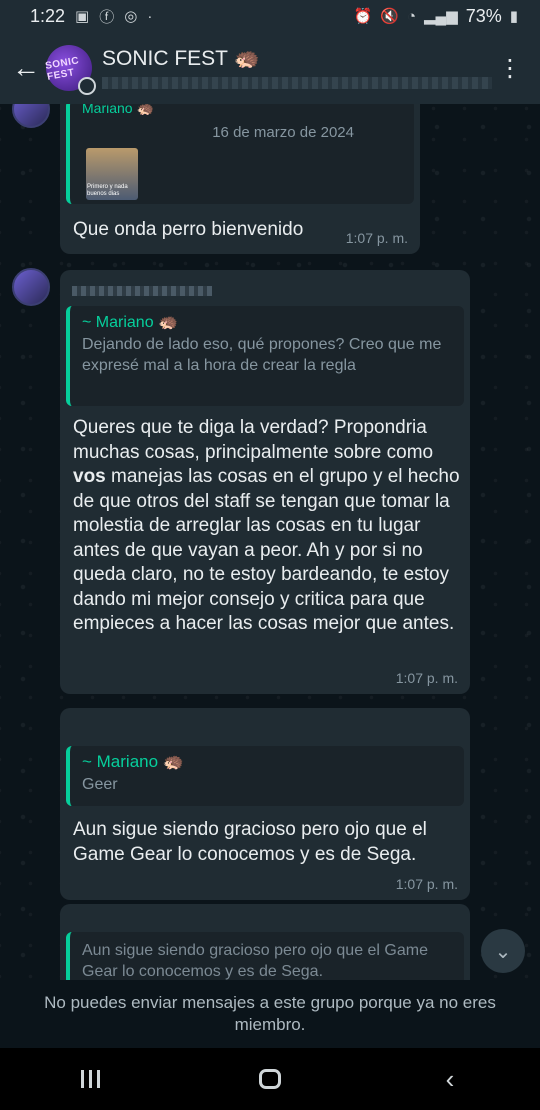  Describe the element at coordinates (510, 68) in the screenshot. I see `more-options-icon: ⋮` at that location.